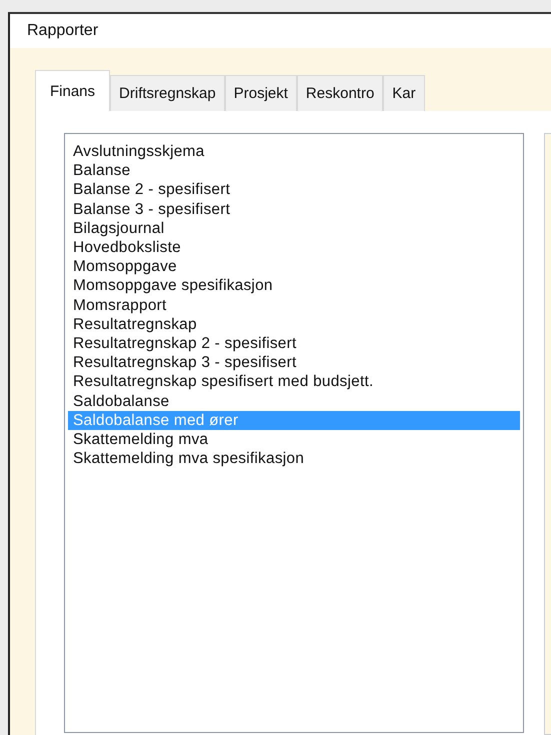 The height and width of the screenshot is (735, 551). I want to click on tab: Prosjekt, so click(260, 93).